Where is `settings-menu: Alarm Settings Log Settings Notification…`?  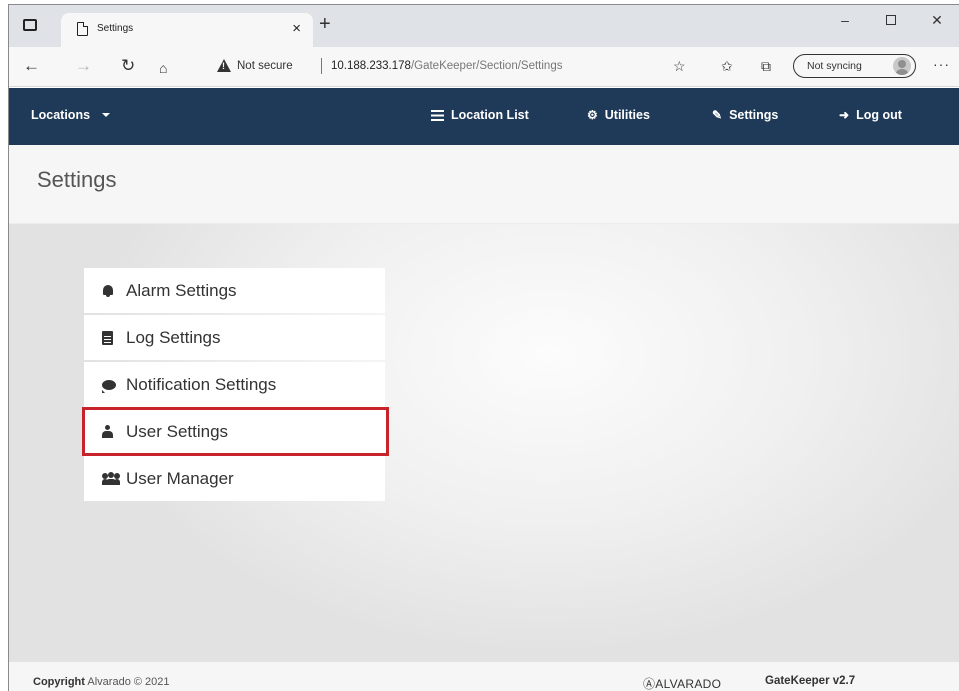
settings-menu: Alarm Settings Log Settings Notification… is located at coordinates (235, 385).